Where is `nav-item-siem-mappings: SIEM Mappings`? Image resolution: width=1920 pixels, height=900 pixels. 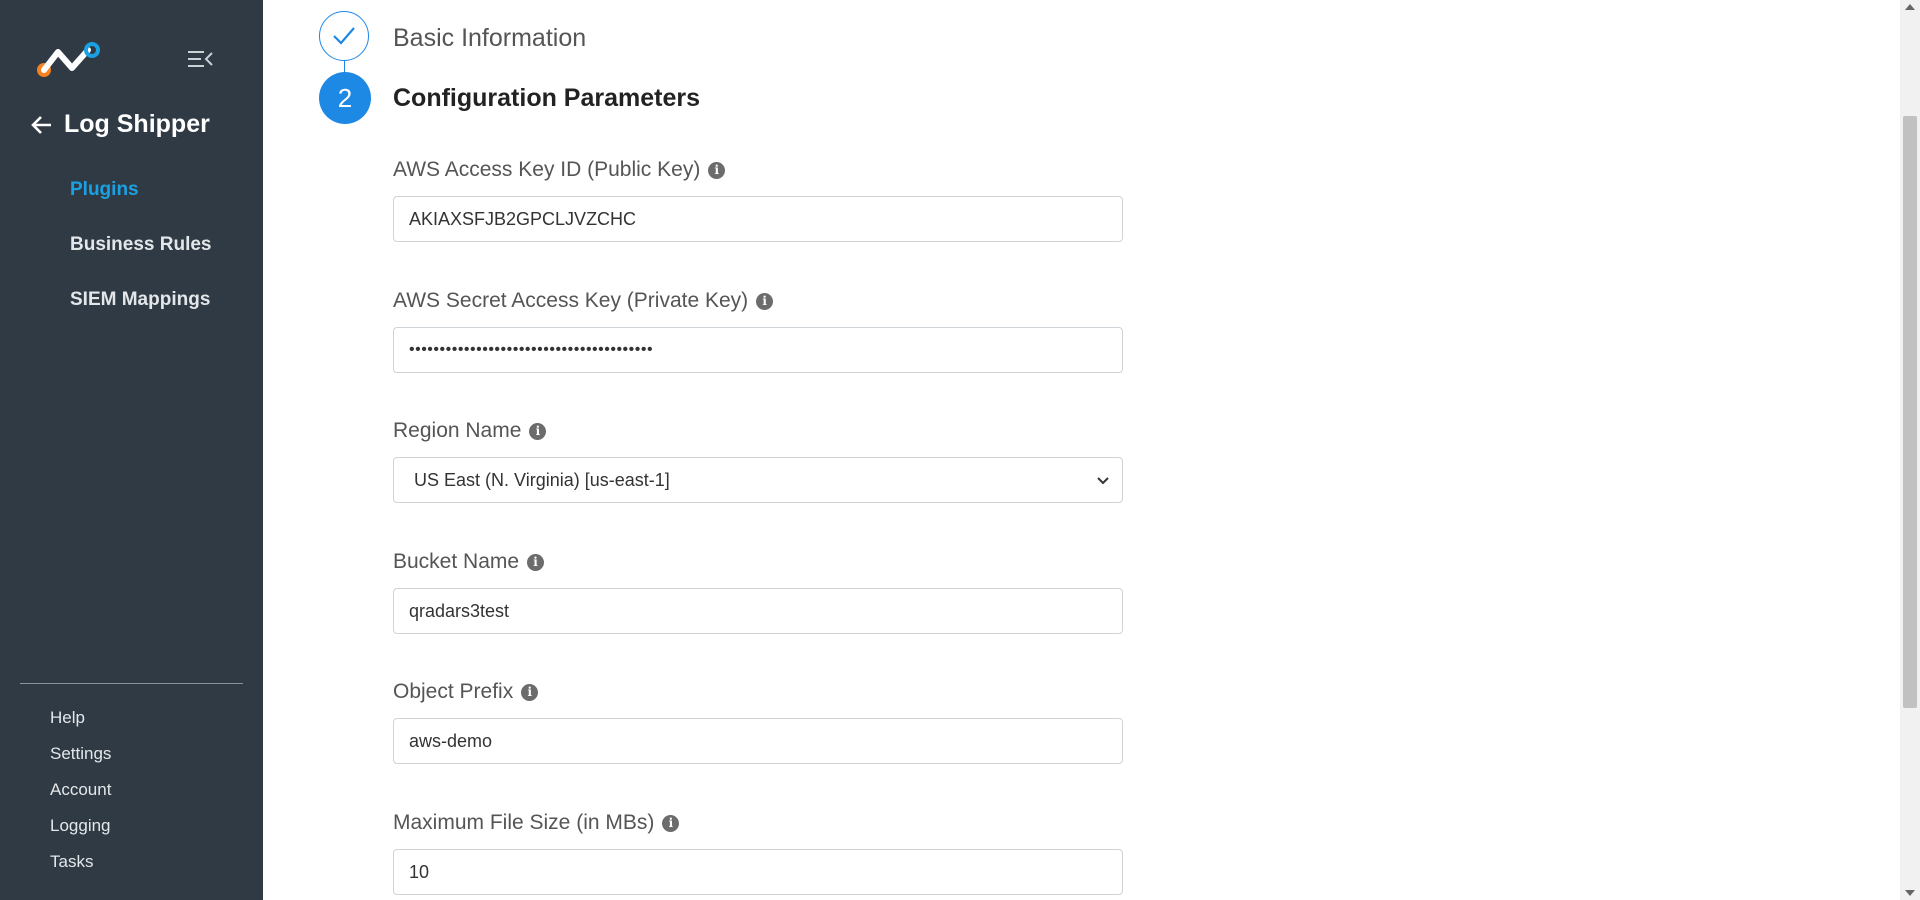
nav-item-siem-mappings: SIEM Mappings is located at coordinates (140, 300).